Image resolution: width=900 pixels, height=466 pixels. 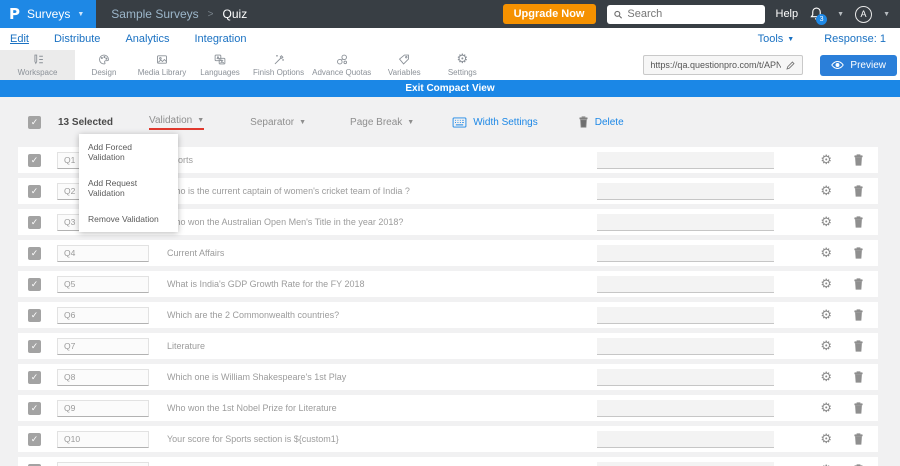 I want to click on upgrade-now-button: Upgrade Now, so click(x=549, y=14).